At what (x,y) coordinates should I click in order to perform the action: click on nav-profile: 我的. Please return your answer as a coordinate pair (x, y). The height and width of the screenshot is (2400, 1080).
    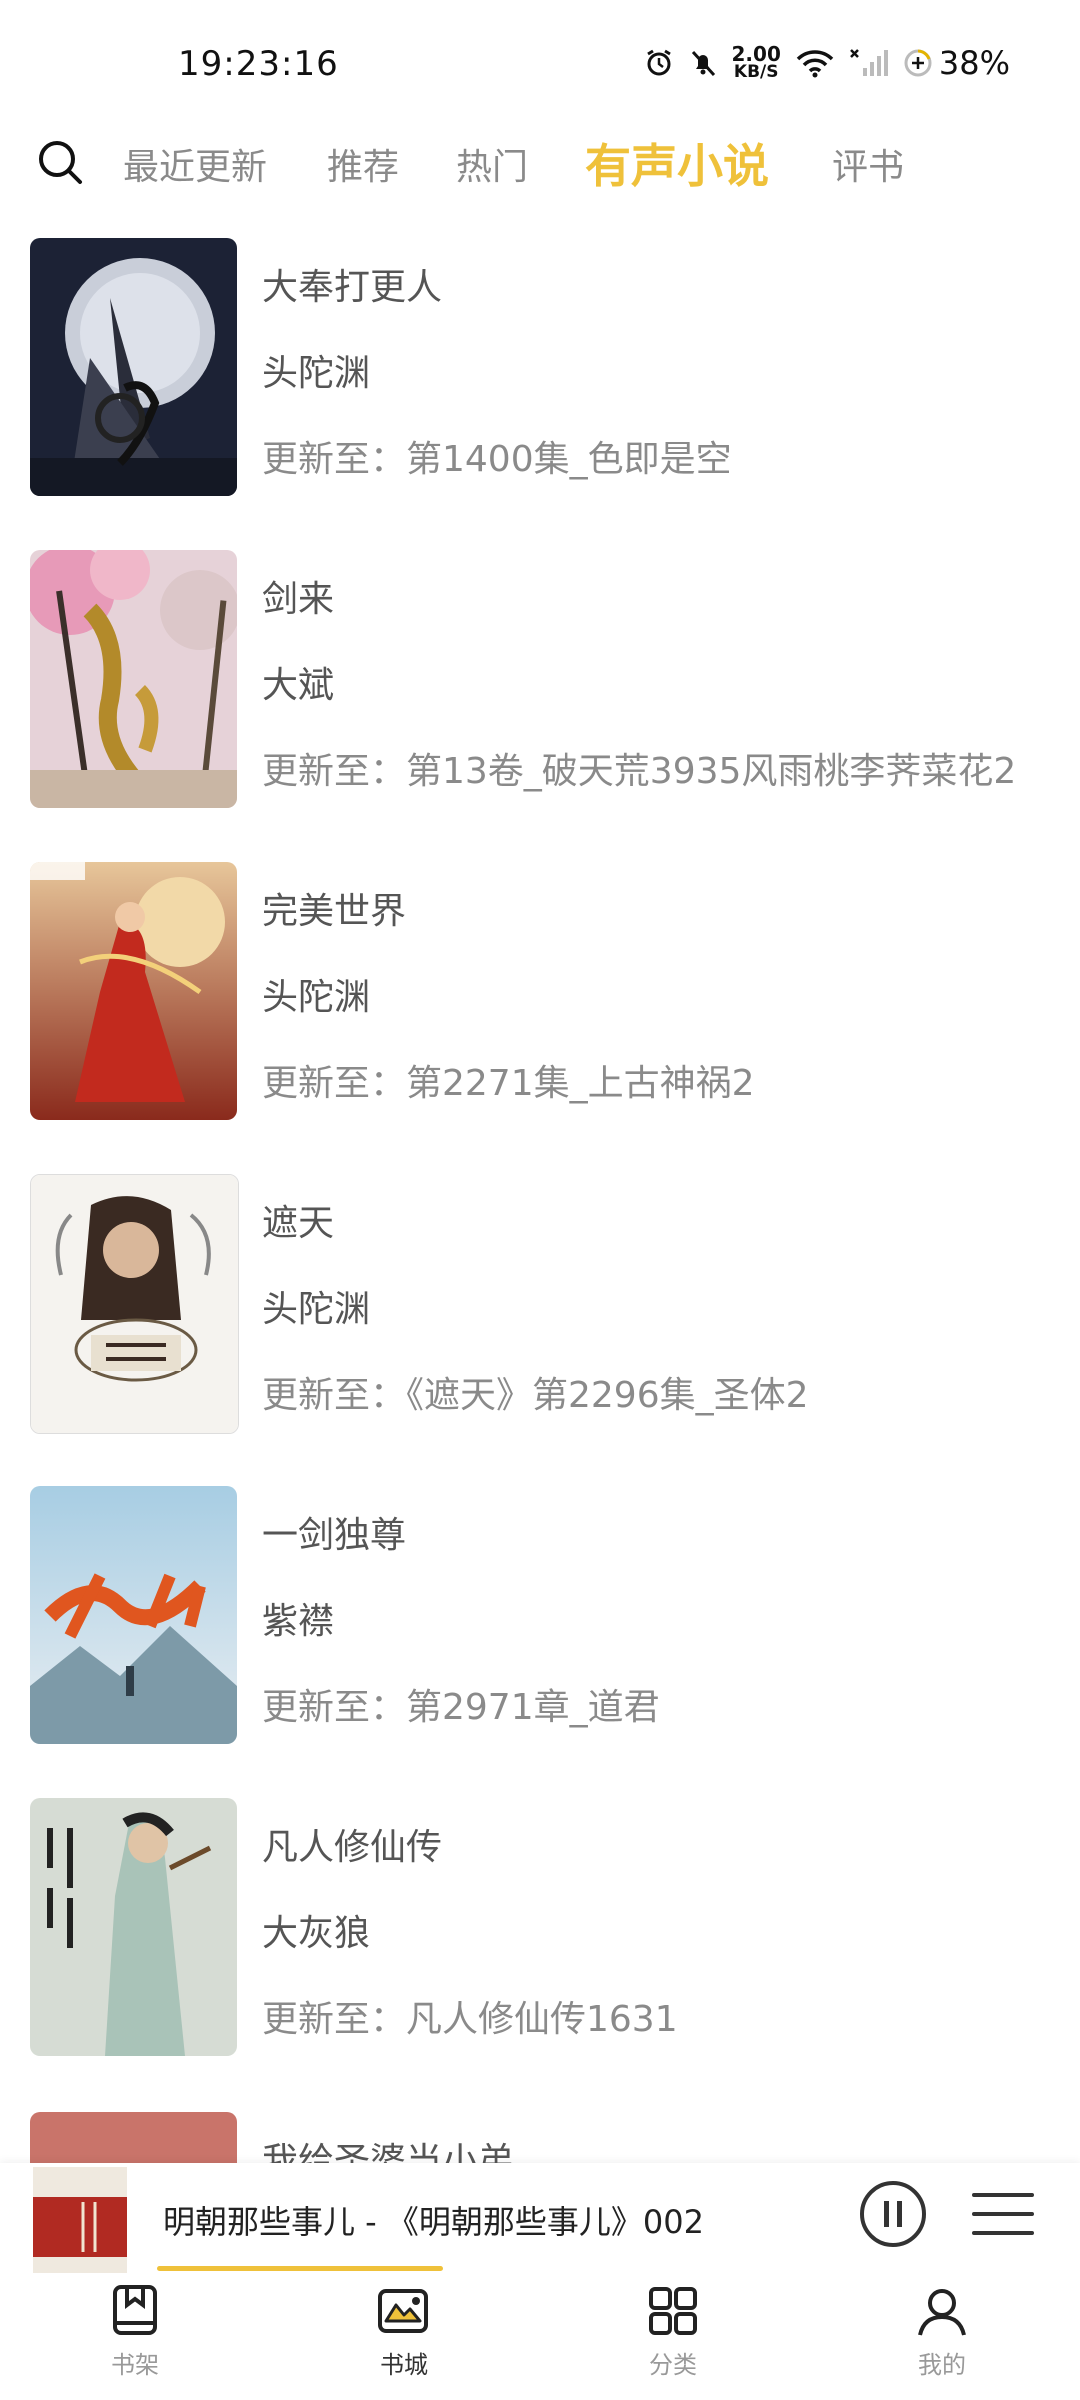
    Looking at the image, I should click on (942, 2331).